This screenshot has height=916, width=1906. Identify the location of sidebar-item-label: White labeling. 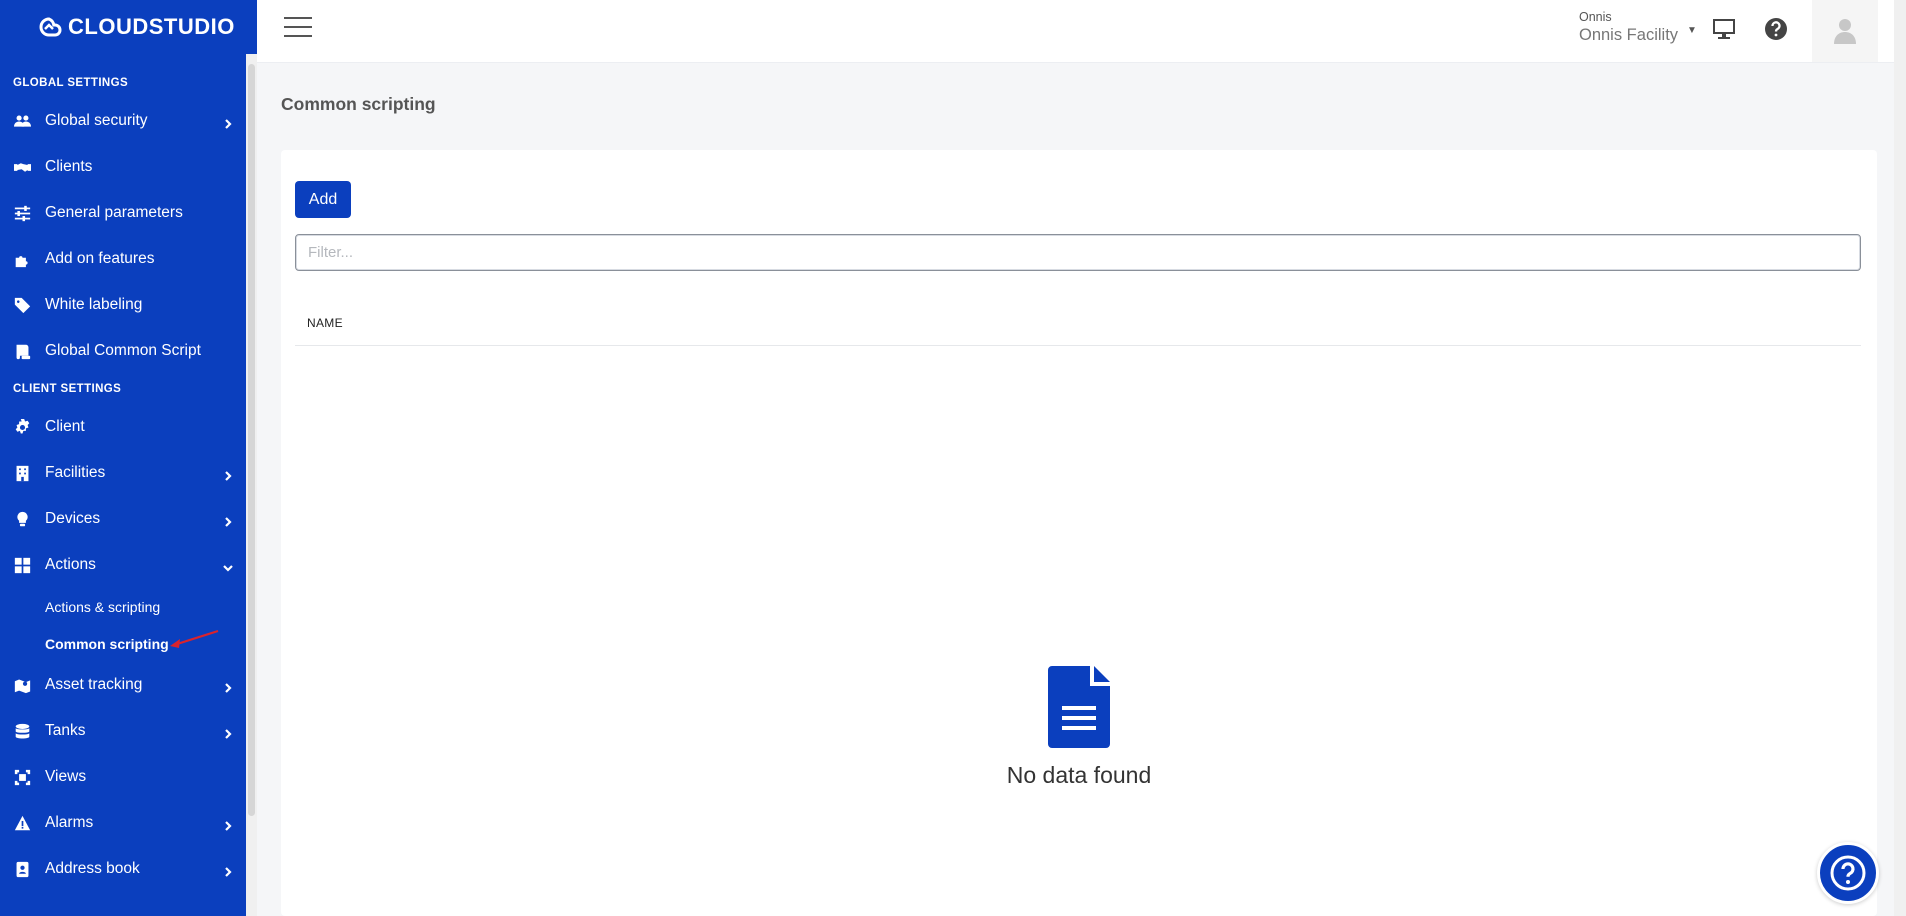
(94, 304).